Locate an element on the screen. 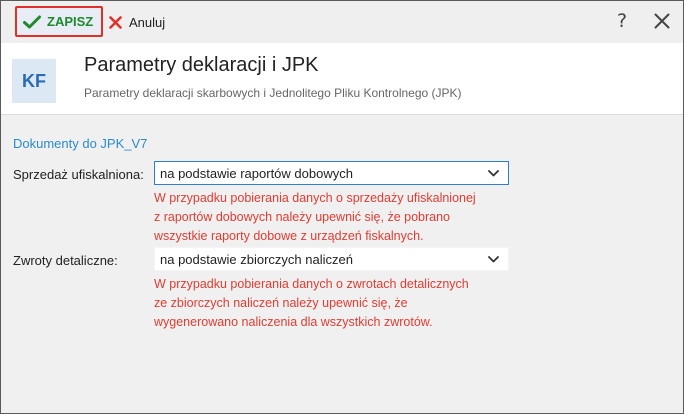 This screenshot has width=684, height=414. close-button is located at coordinates (662, 23).